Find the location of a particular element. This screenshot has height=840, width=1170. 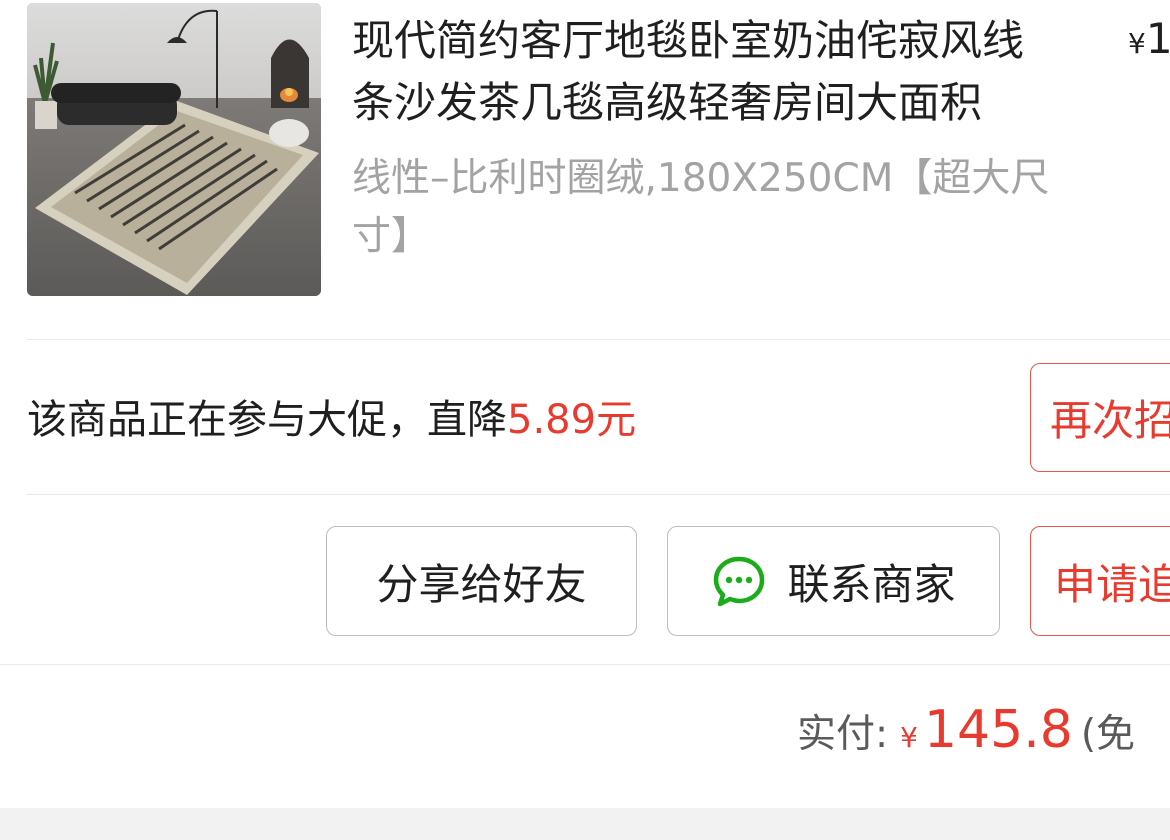

product-spec: 线性–比利时圈绒,180X250CM【超大尺寸】 is located at coordinates (701, 207).